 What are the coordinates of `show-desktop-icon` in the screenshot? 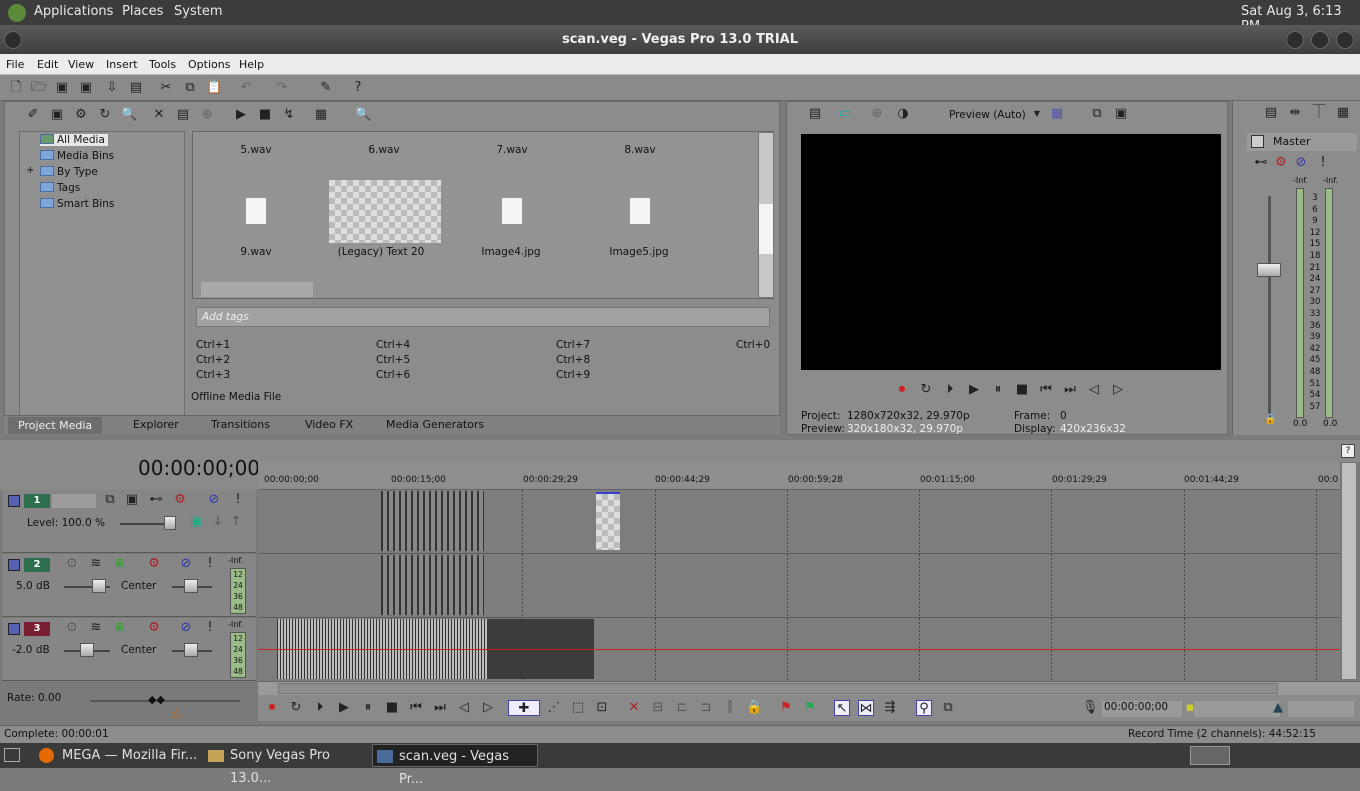 It's located at (12, 755).